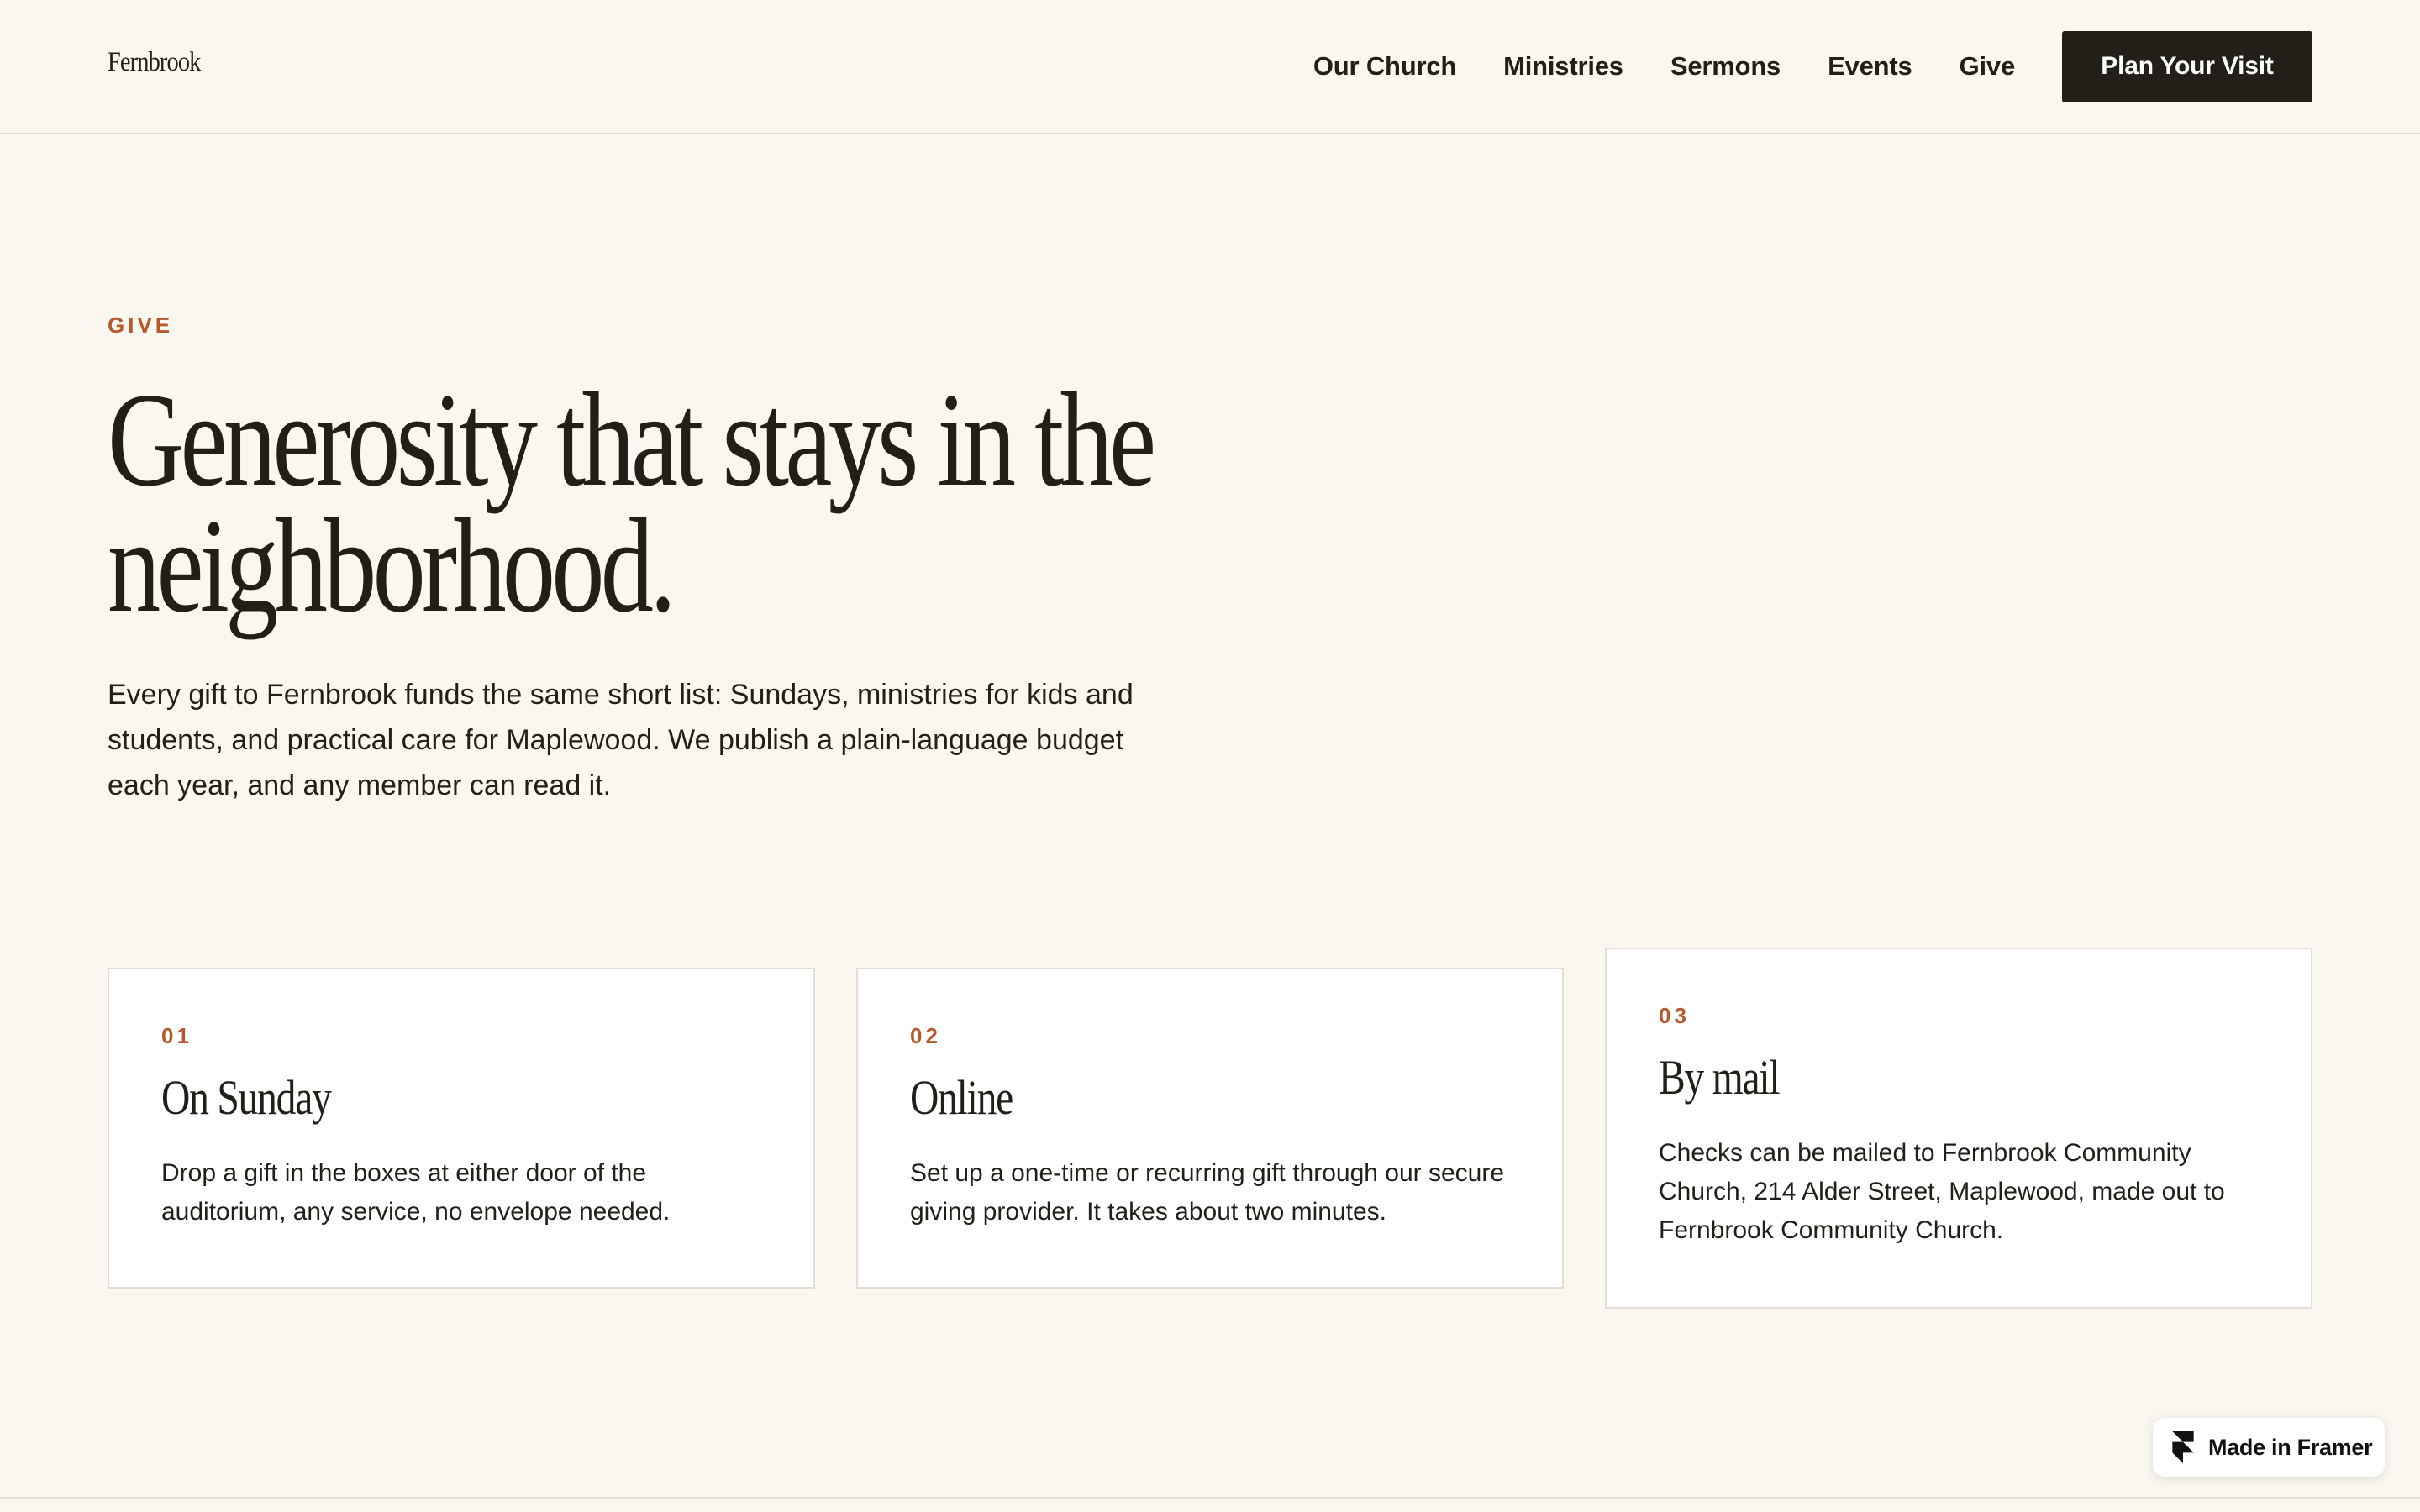 This screenshot has height=1512, width=2420. What do you see at coordinates (392, 565) in the screenshot?
I see `page-title-line-2: neighborhood.` at bounding box center [392, 565].